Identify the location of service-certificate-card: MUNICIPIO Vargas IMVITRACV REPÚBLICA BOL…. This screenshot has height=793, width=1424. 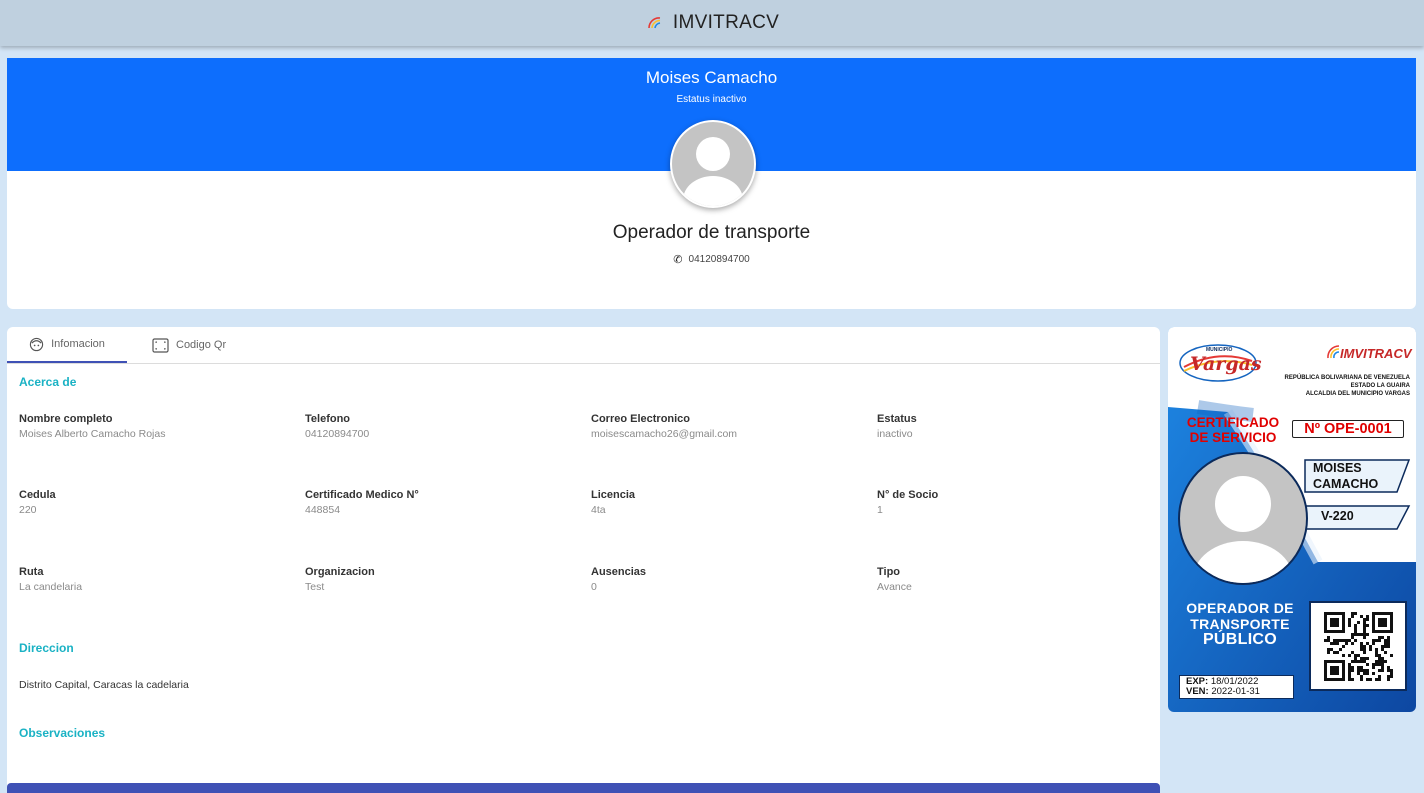
(1292, 519).